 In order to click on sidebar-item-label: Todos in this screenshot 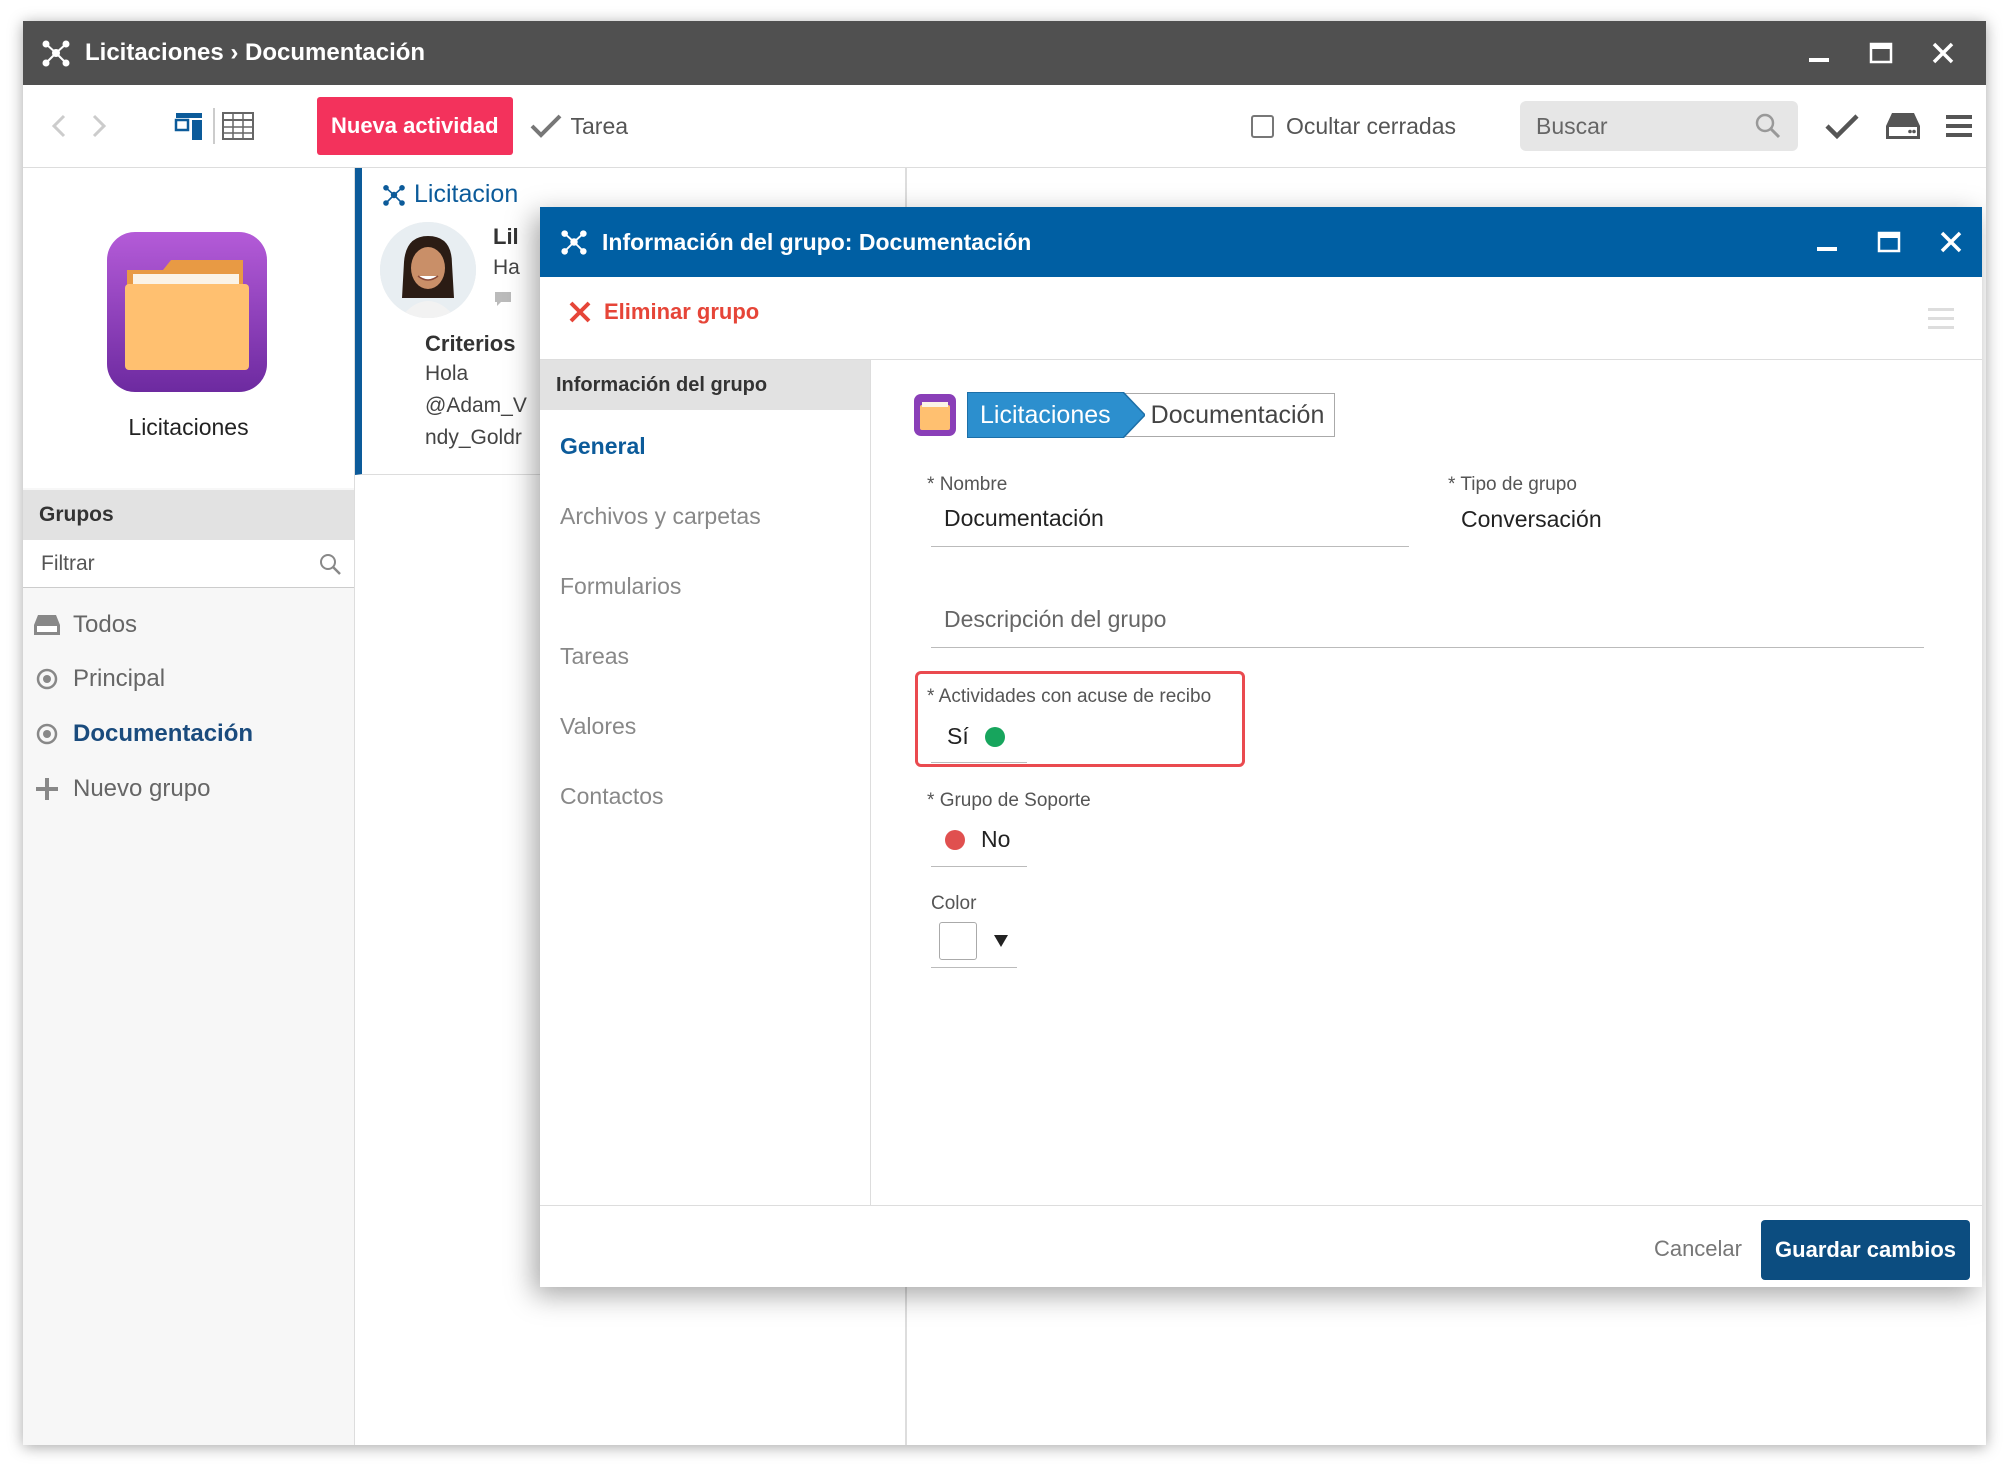, I will do `click(105, 624)`.